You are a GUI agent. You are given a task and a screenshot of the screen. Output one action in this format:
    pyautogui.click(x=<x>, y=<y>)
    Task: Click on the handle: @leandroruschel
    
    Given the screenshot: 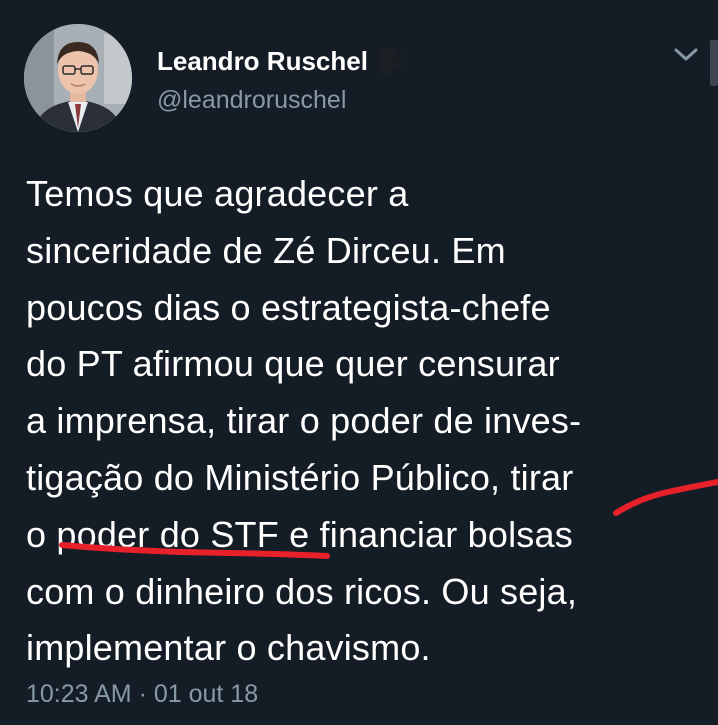 What is the action you would take?
    pyautogui.click(x=251, y=100)
    